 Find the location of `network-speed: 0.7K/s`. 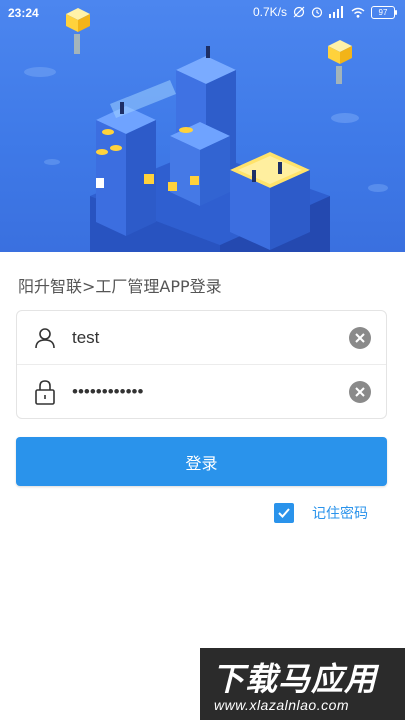

network-speed: 0.7K/s is located at coordinates (269, 12).